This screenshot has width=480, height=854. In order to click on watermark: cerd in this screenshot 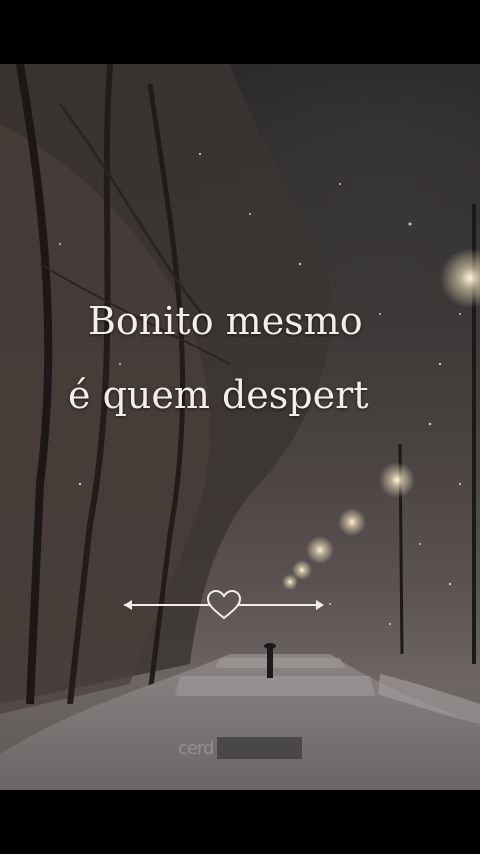, I will do `click(239, 748)`.